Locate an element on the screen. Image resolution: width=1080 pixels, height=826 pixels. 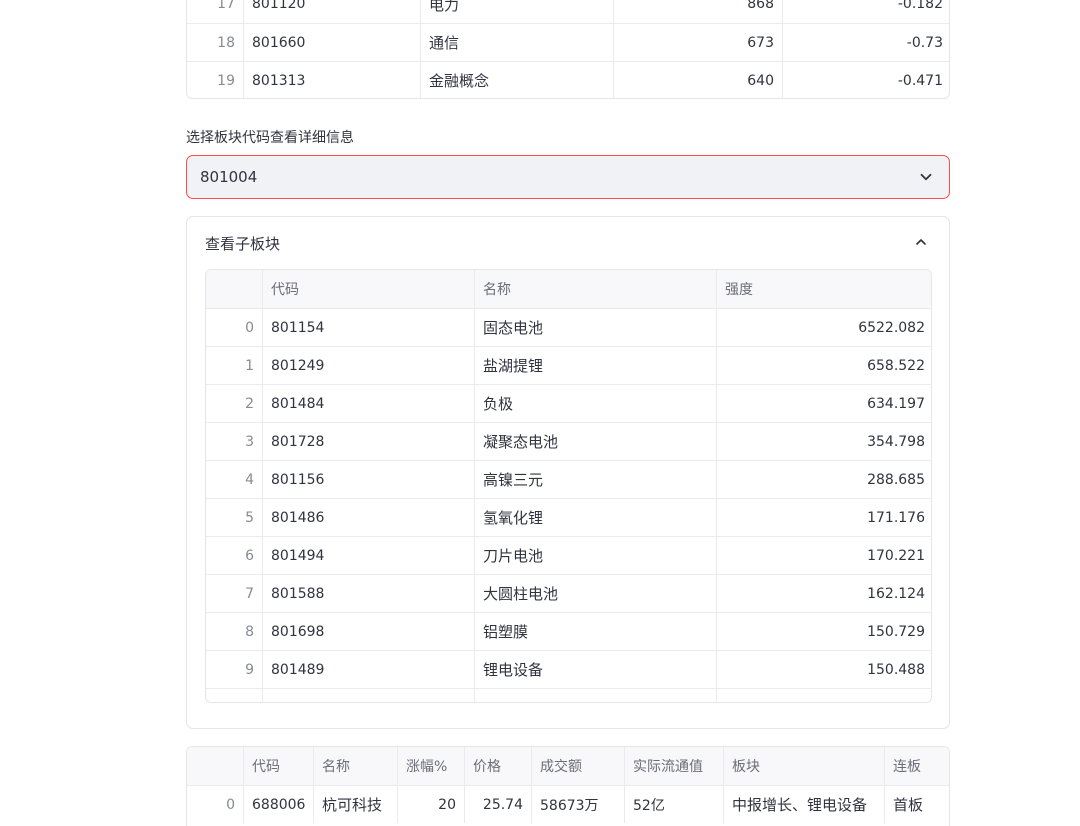
sub-name: 固态电池 is located at coordinates (595, 327).